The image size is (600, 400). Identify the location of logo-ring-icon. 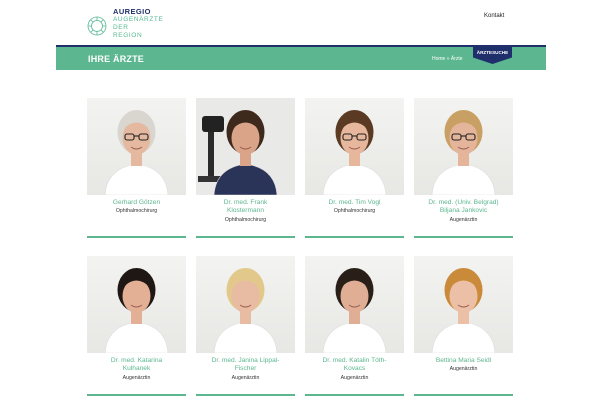
(97, 26).